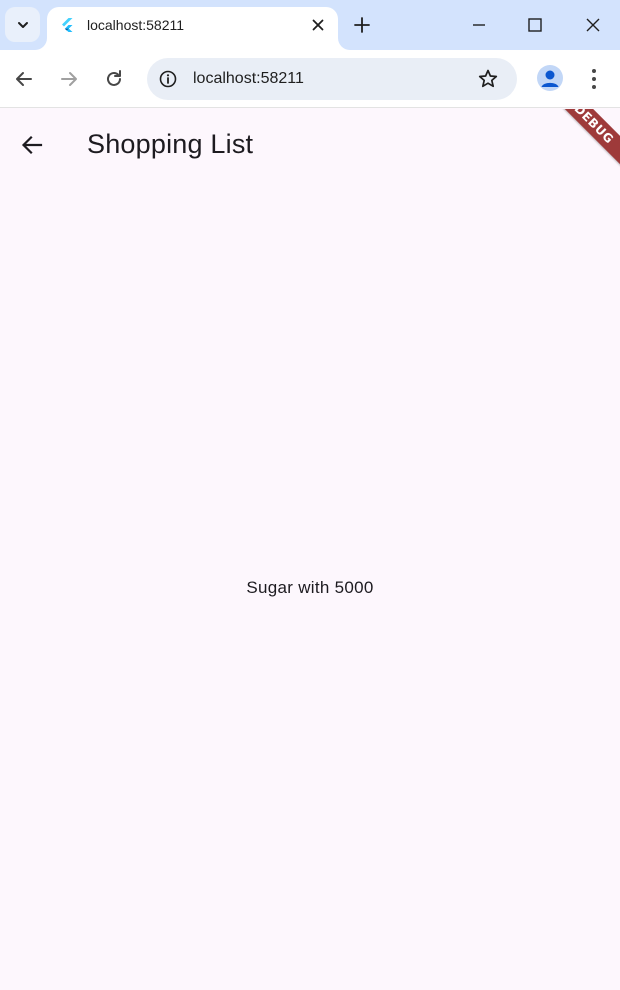  I want to click on reload-icon, so click(114, 79).